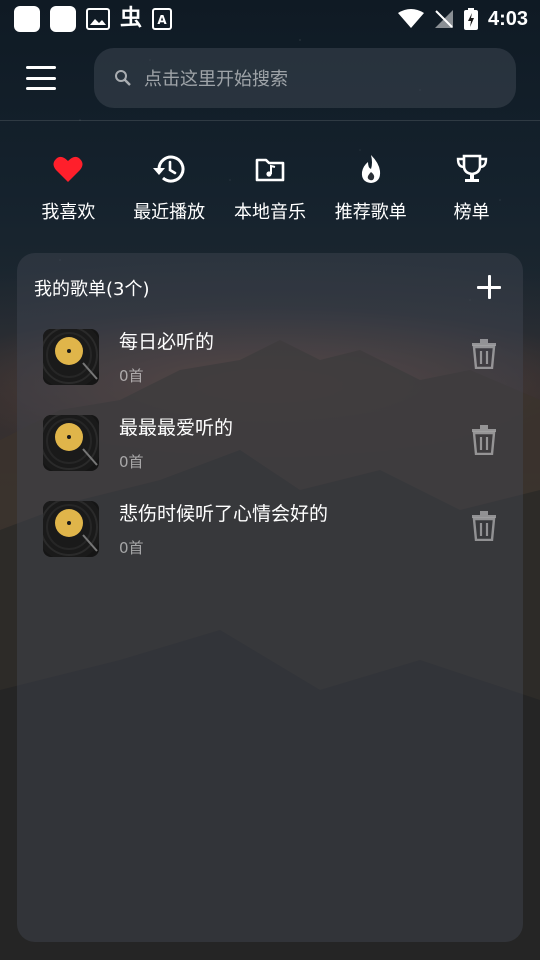 The image size is (540, 960). I want to click on playlist-item: 每日必听的 0首, so click(275, 362).